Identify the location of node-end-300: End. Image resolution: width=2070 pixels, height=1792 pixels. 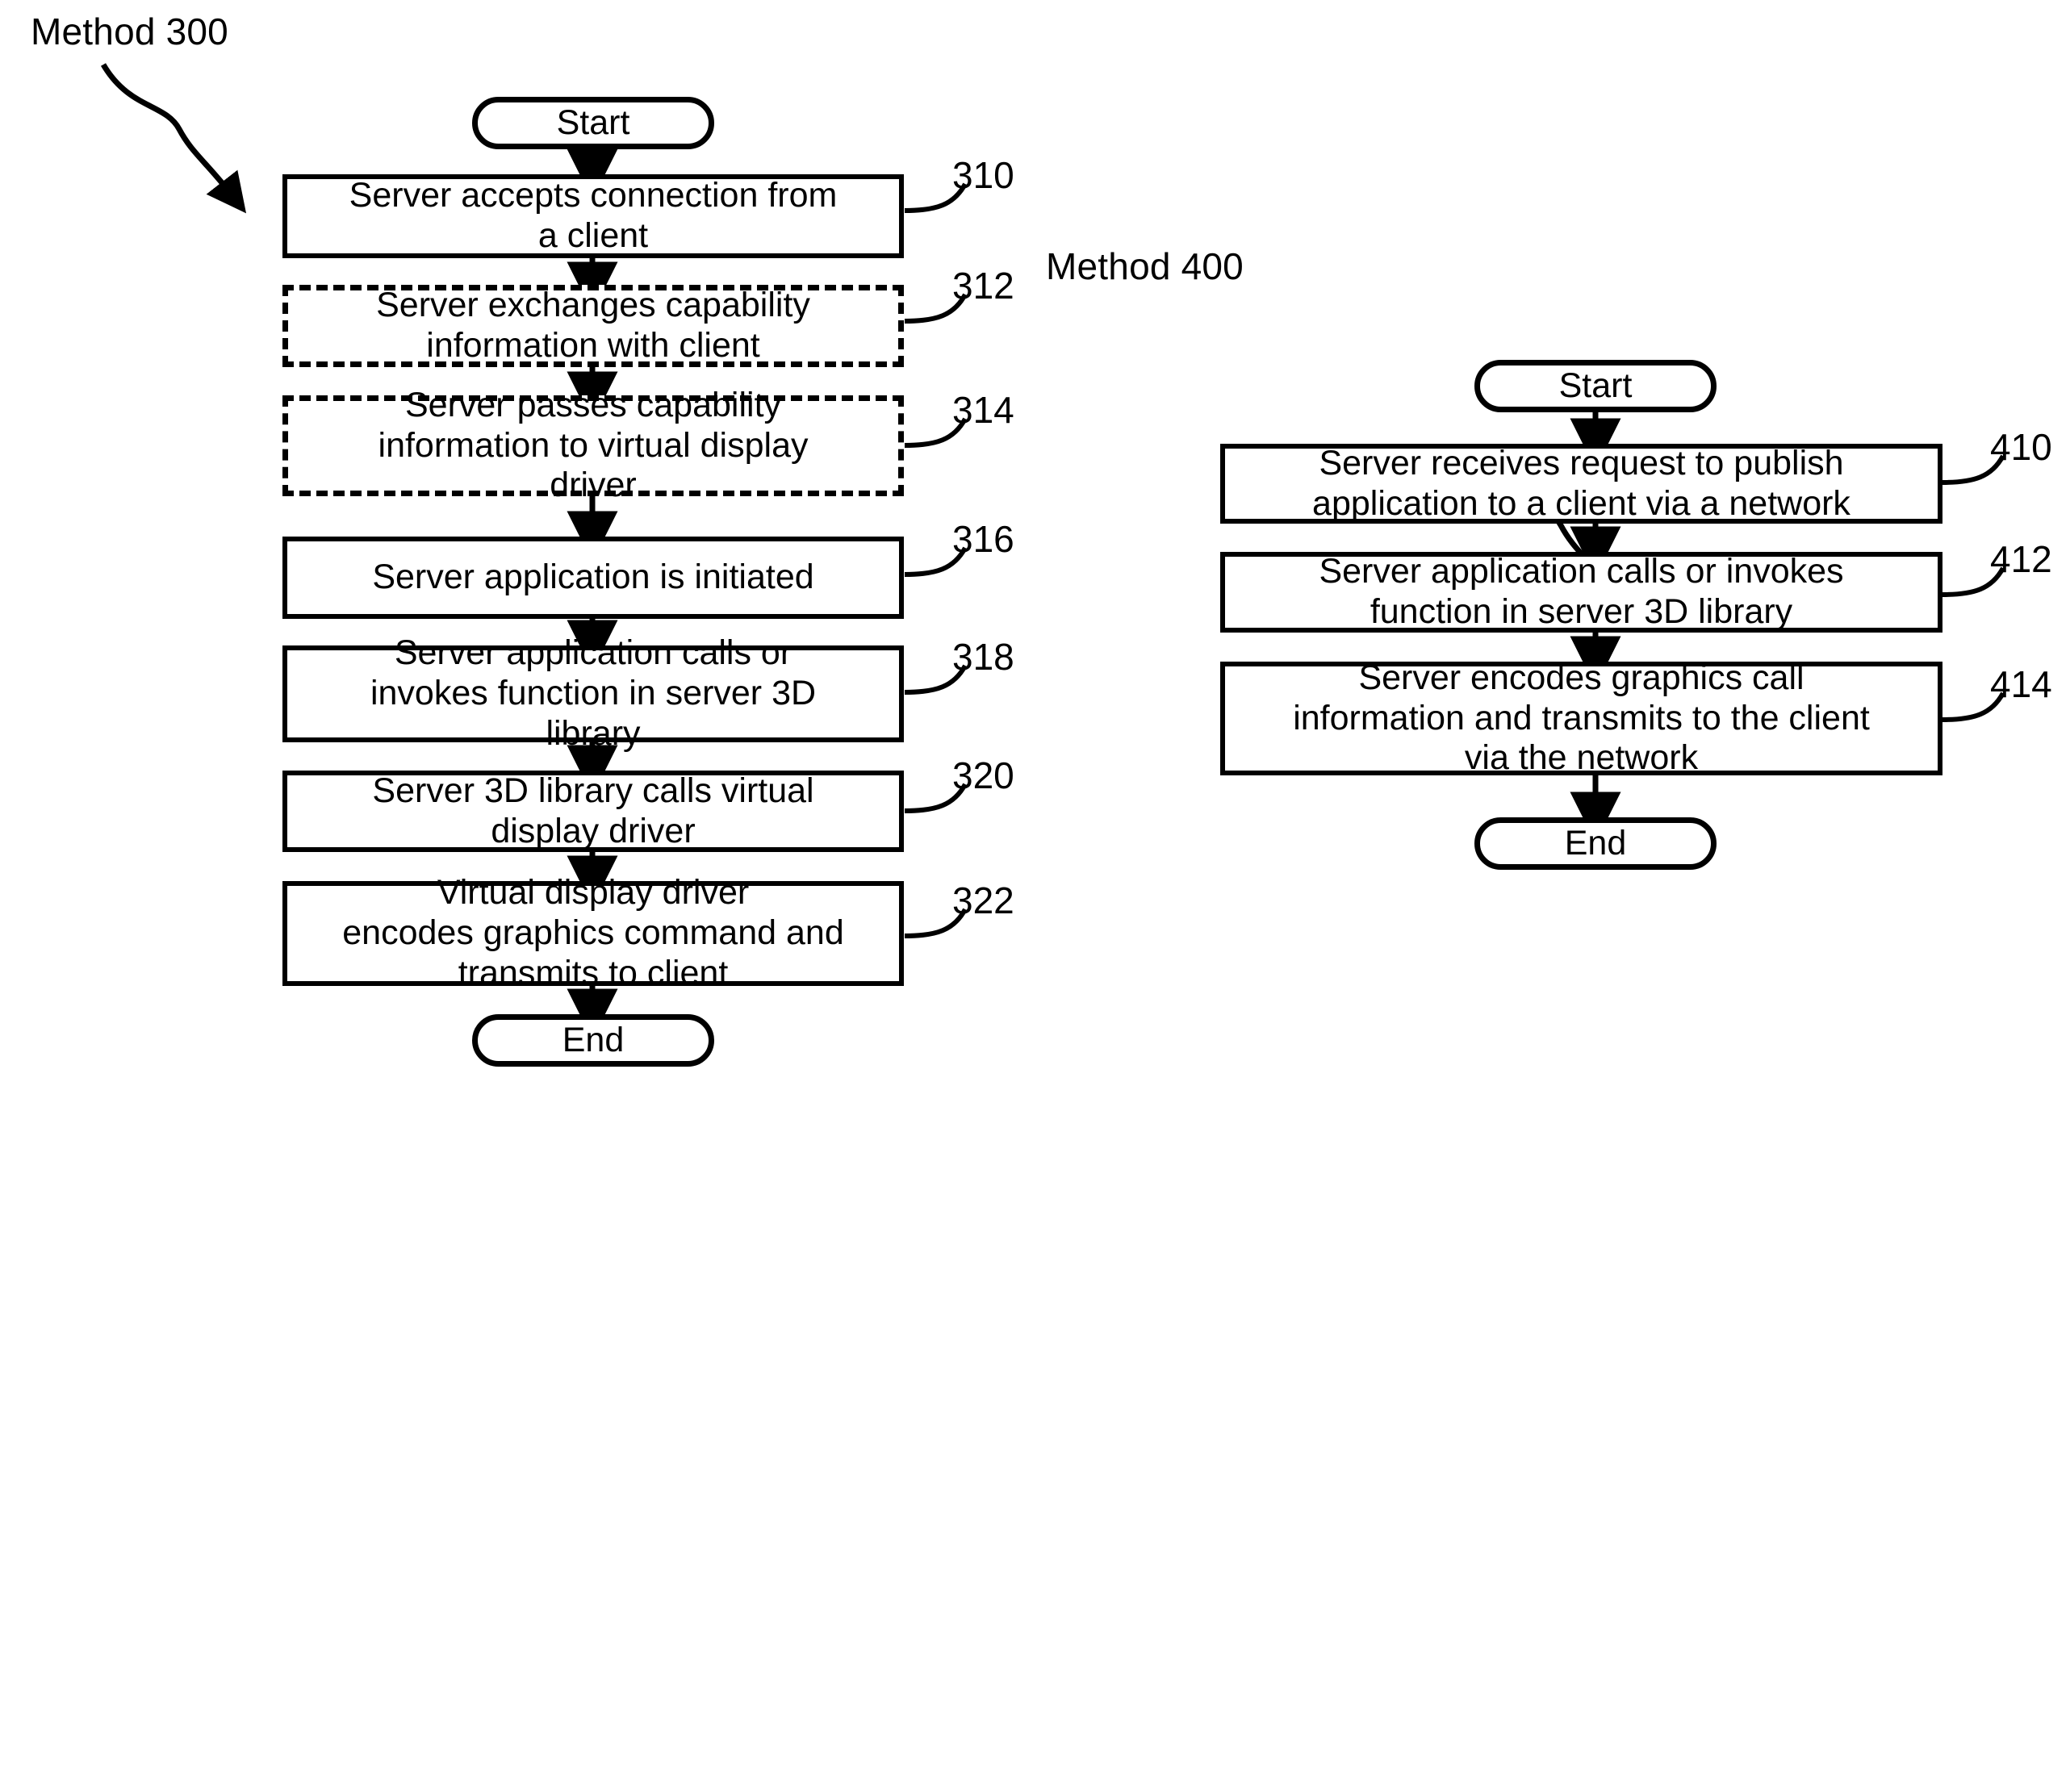
(593, 1040).